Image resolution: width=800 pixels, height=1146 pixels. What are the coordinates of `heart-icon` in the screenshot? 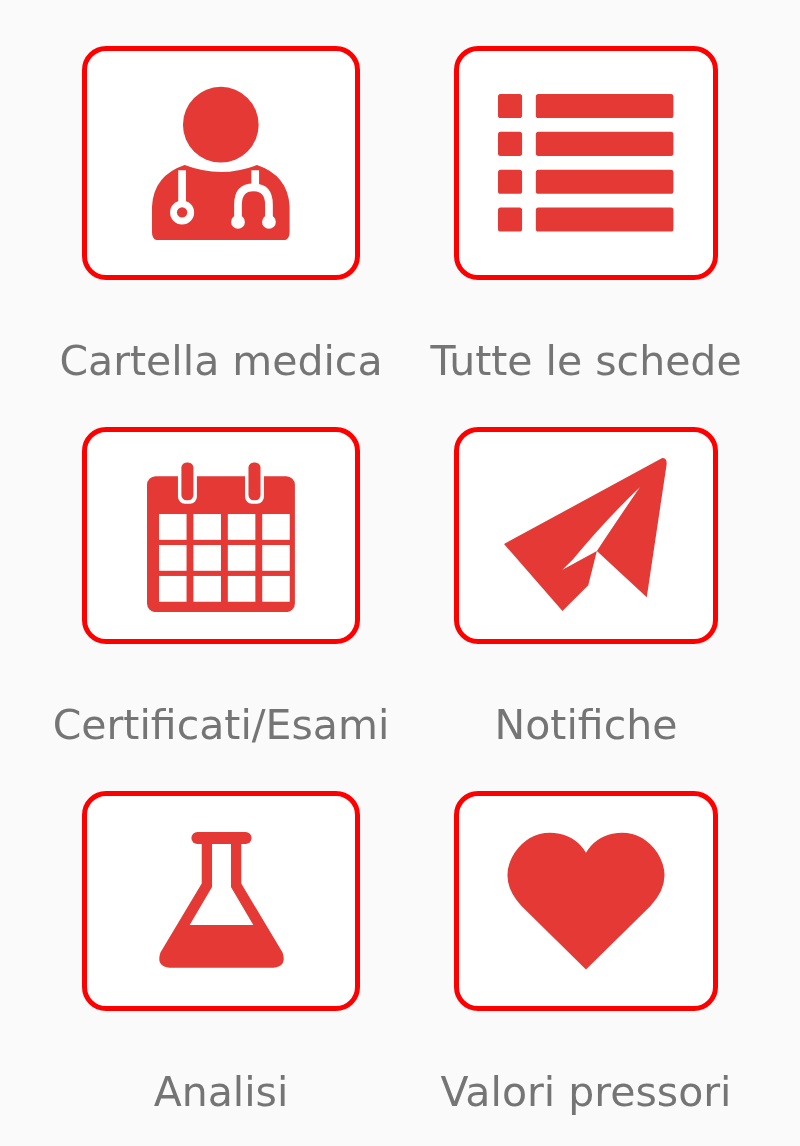 It's located at (586, 901).